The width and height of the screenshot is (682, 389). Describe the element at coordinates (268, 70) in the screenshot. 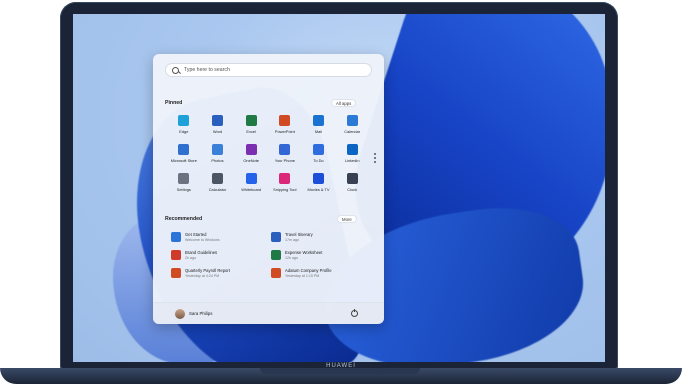

I see `search-input: Type here to search` at that location.